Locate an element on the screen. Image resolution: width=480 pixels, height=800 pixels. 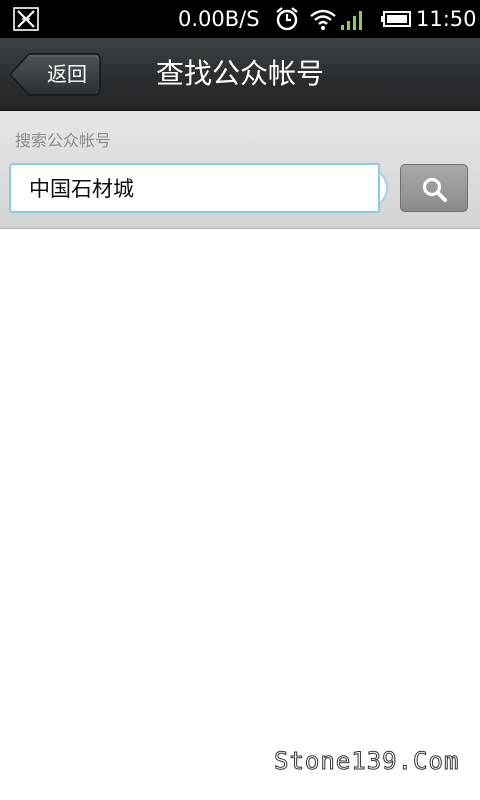
wifi-icon is located at coordinates (323, 19).